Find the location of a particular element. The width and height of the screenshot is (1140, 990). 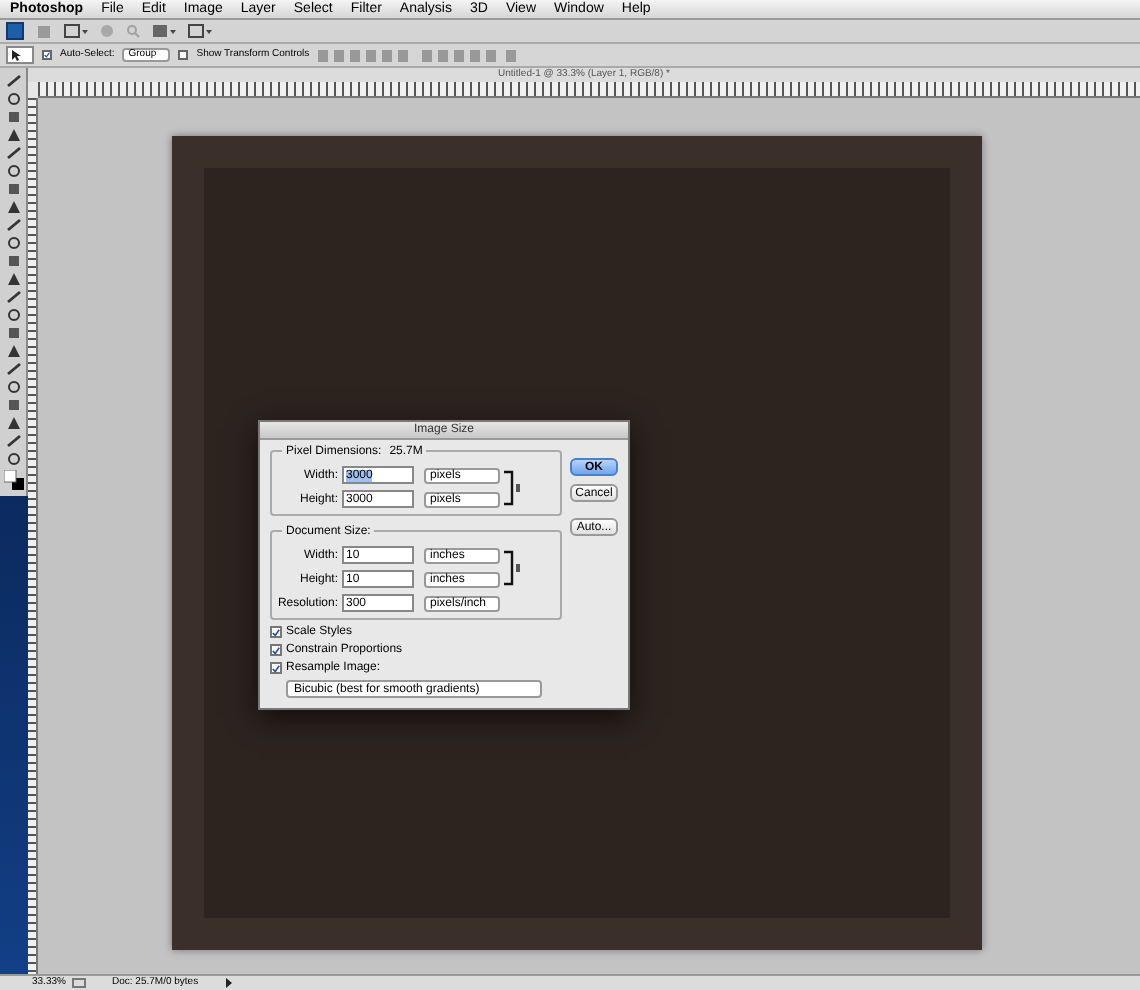

menu-arrow-icon is located at coordinates (229, 983).